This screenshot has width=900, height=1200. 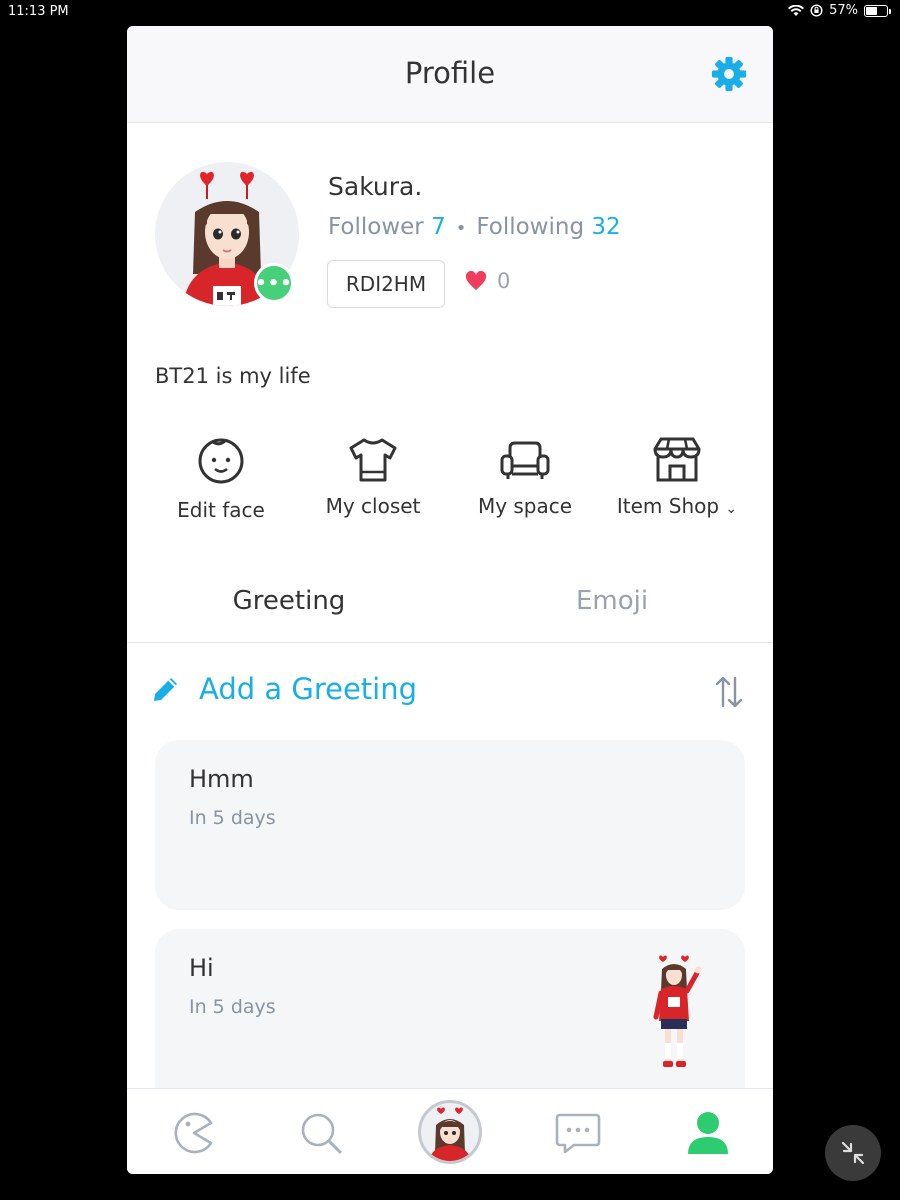 I want to click on follower-count: 7, so click(x=438, y=227).